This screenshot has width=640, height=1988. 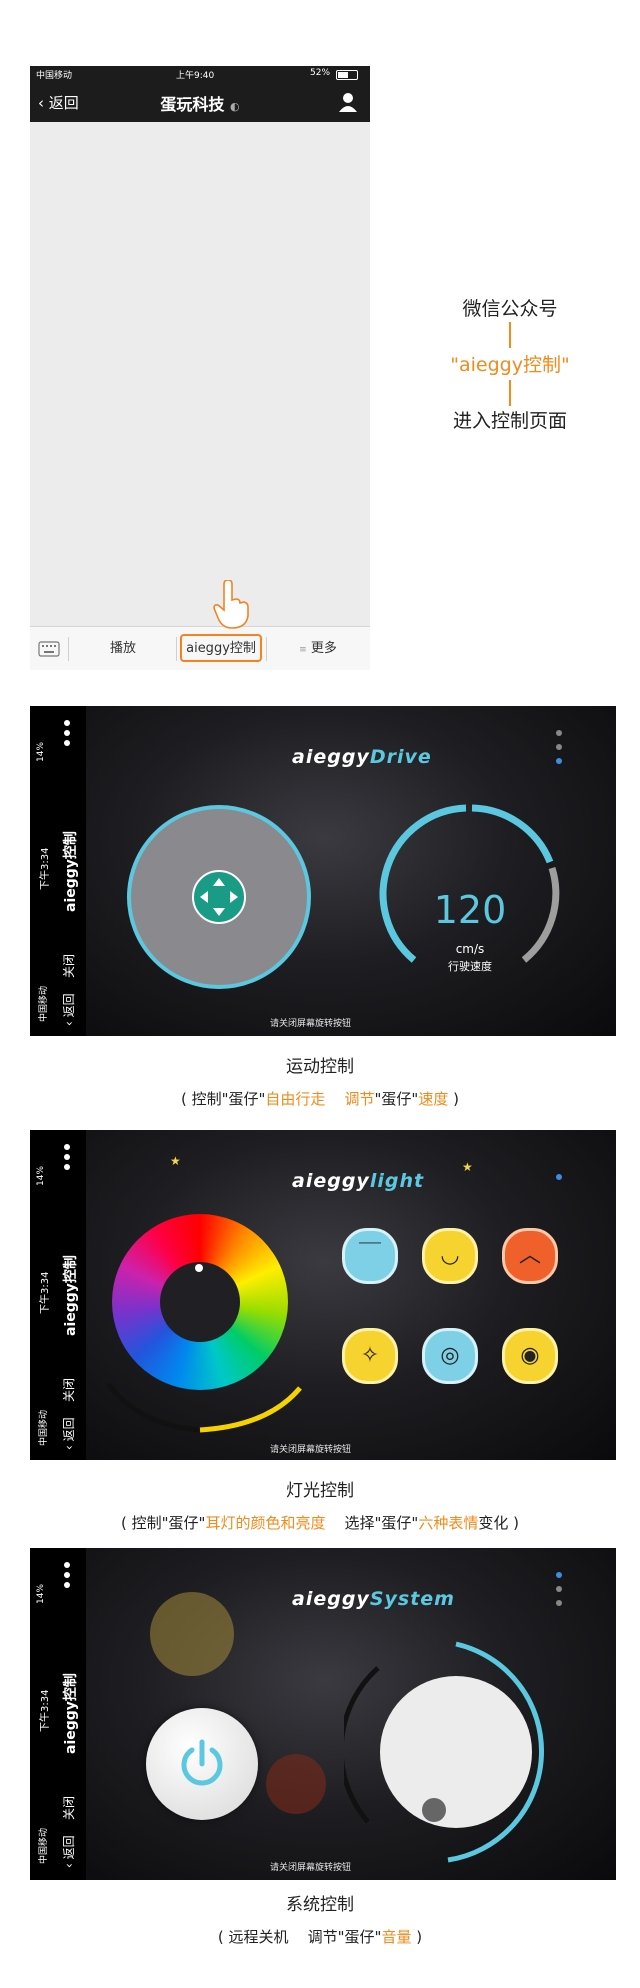 What do you see at coordinates (323, 648) in the screenshot?
I see `more-label: 更多` at bounding box center [323, 648].